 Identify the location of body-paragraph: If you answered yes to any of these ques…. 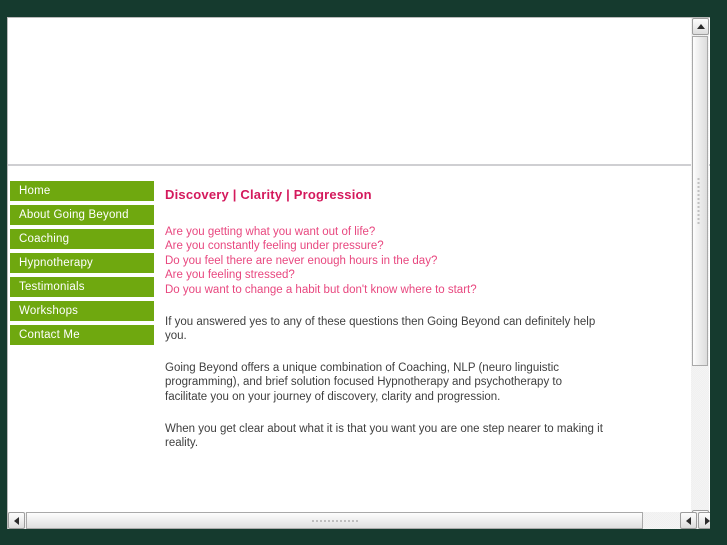
(380, 329).